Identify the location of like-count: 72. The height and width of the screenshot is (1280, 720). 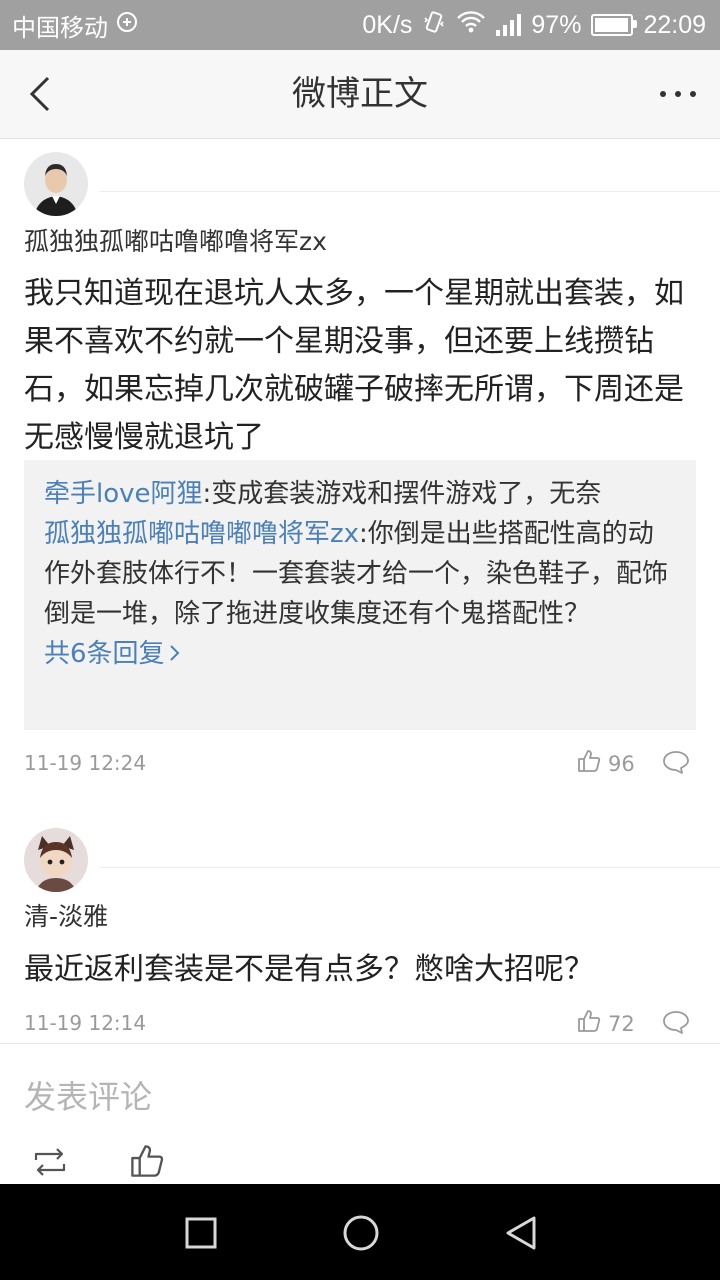
(621, 1023).